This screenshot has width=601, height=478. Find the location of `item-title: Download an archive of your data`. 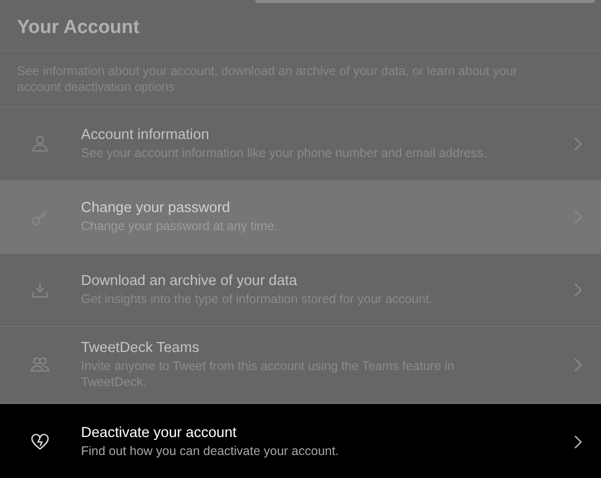

item-title: Download an archive of your data is located at coordinates (189, 281).